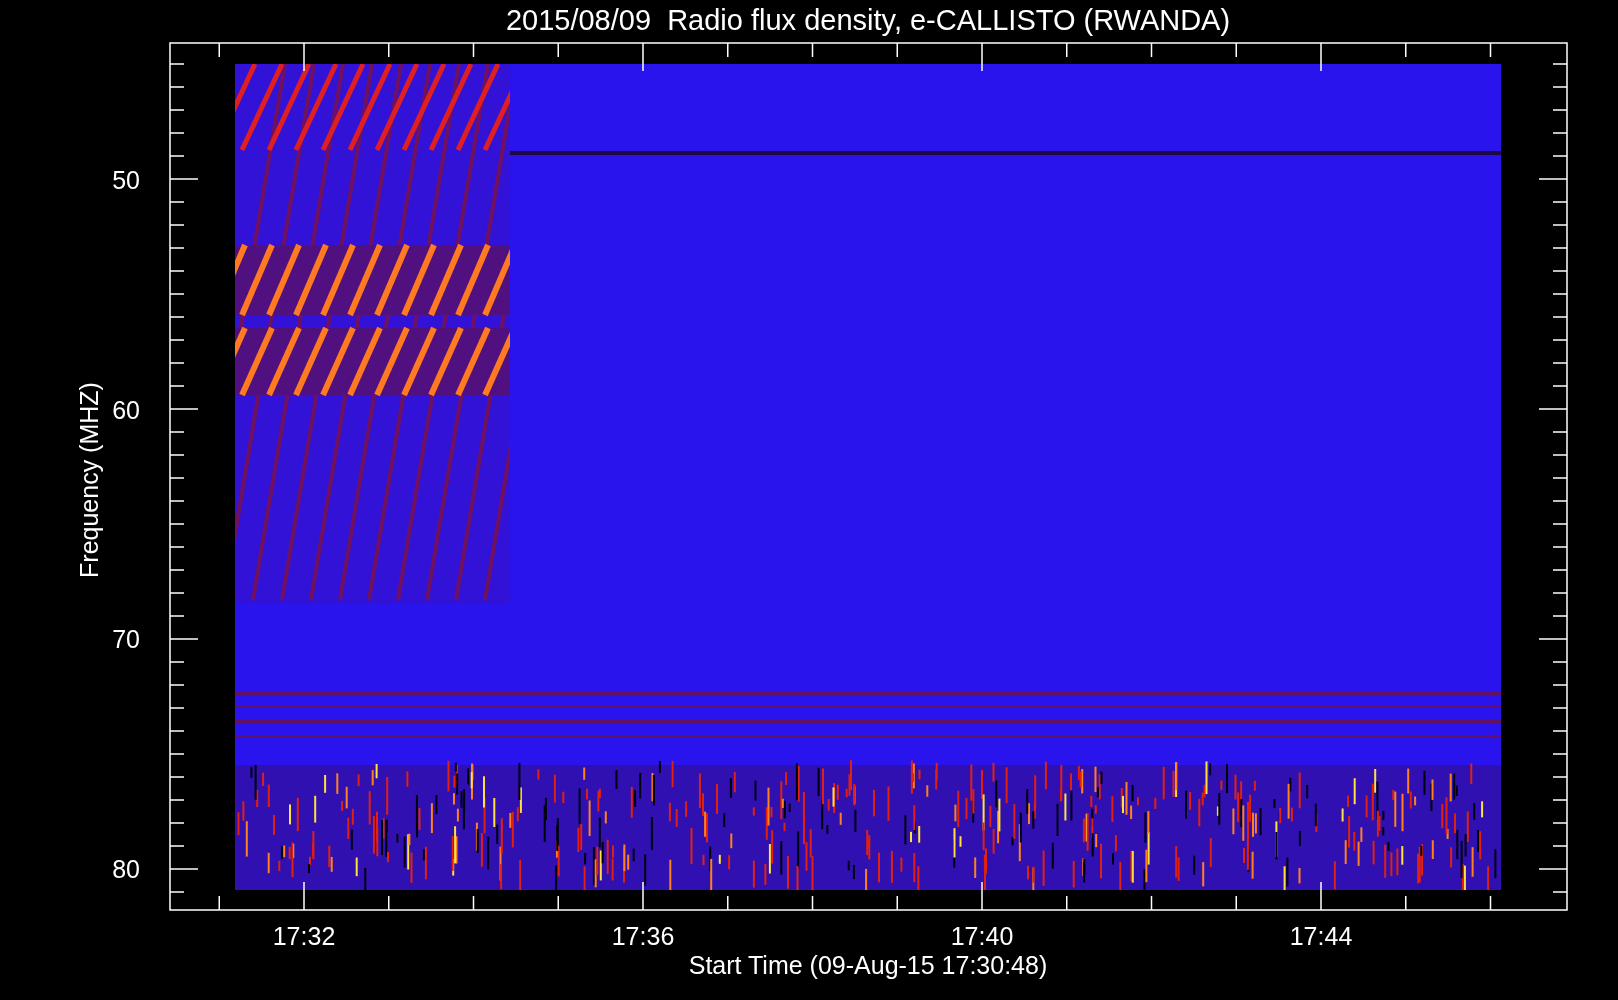 The image size is (1618, 1000). Describe the element at coordinates (126, 639) in the screenshot. I see `tick-label: 70` at that location.